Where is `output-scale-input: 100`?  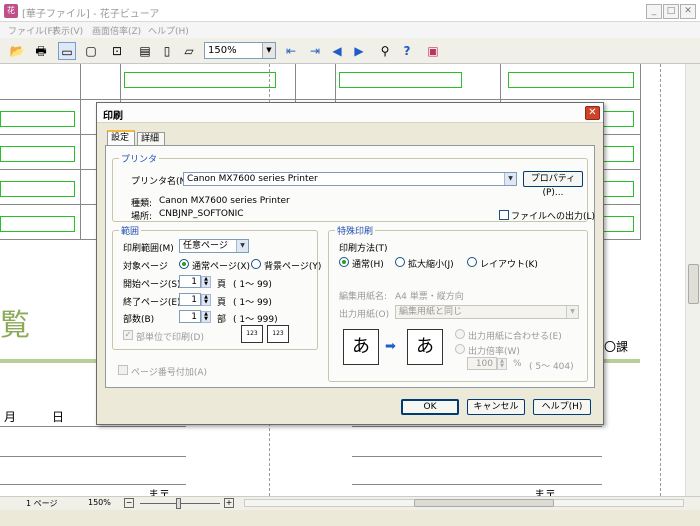
output-scale-input: 100 is located at coordinates (482, 363).